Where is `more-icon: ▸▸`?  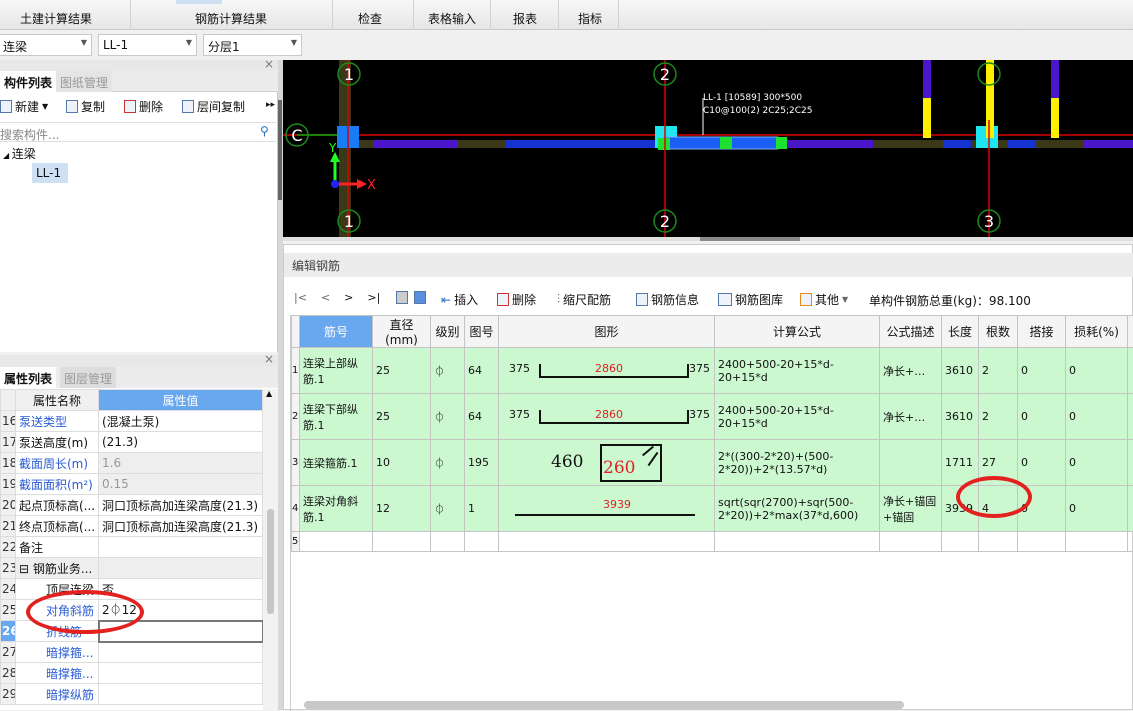
more-icon: ▸▸ is located at coordinates (270, 105).